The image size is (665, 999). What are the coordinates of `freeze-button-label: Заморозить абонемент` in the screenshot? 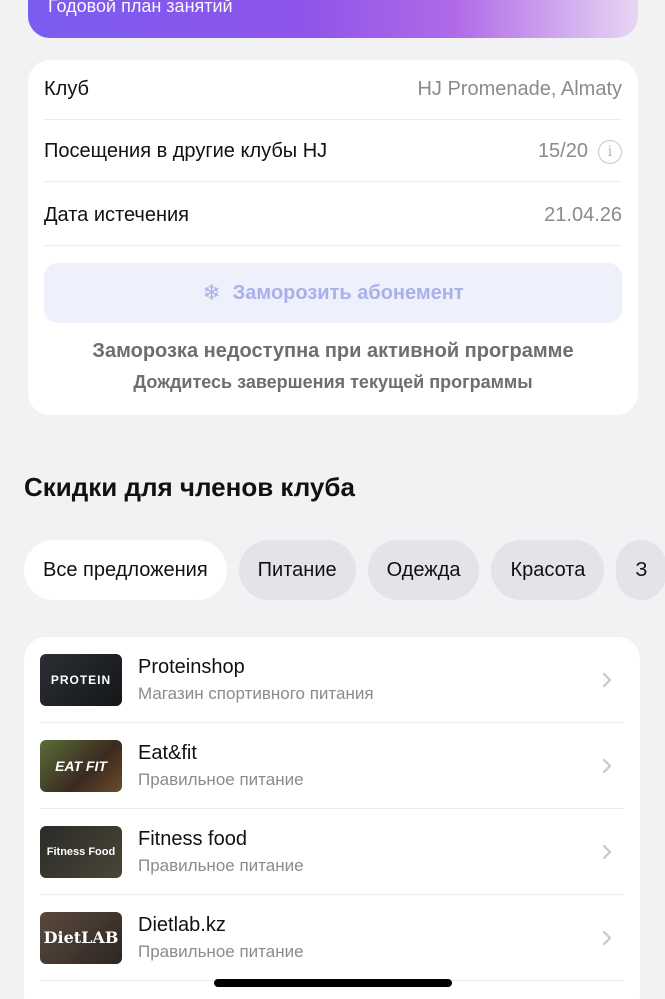 It's located at (348, 292).